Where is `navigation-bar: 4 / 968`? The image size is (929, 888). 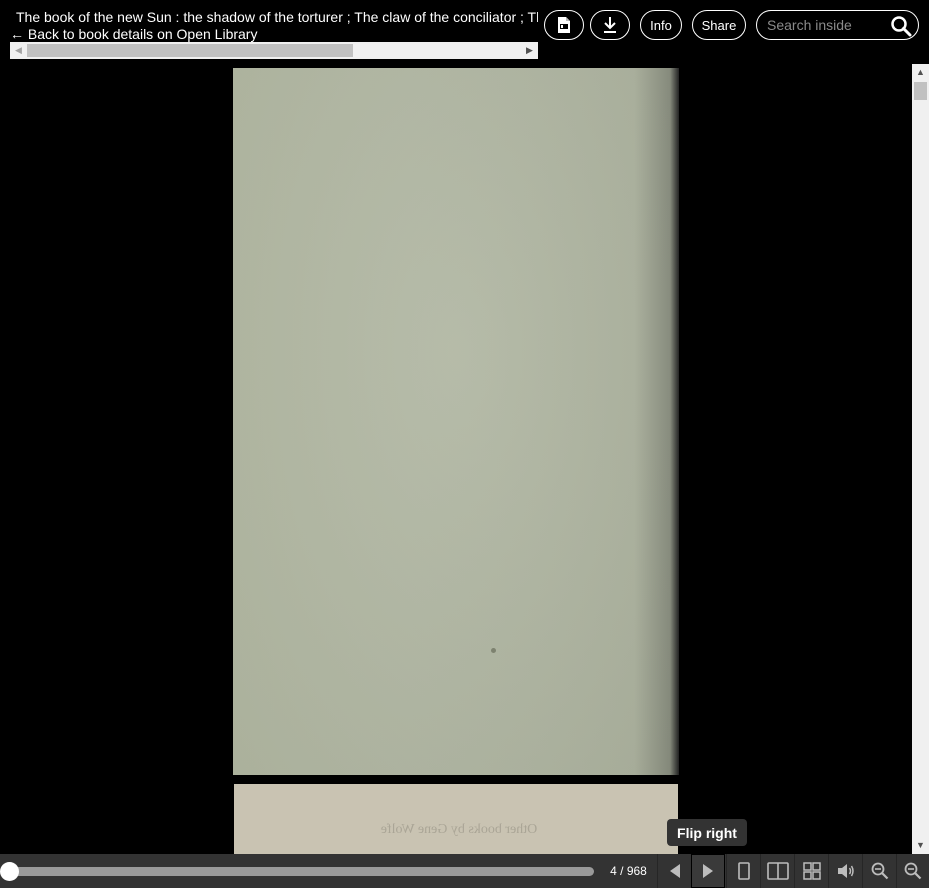
navigation-bar: 4 / 968 is located at coordinates (464, 871).